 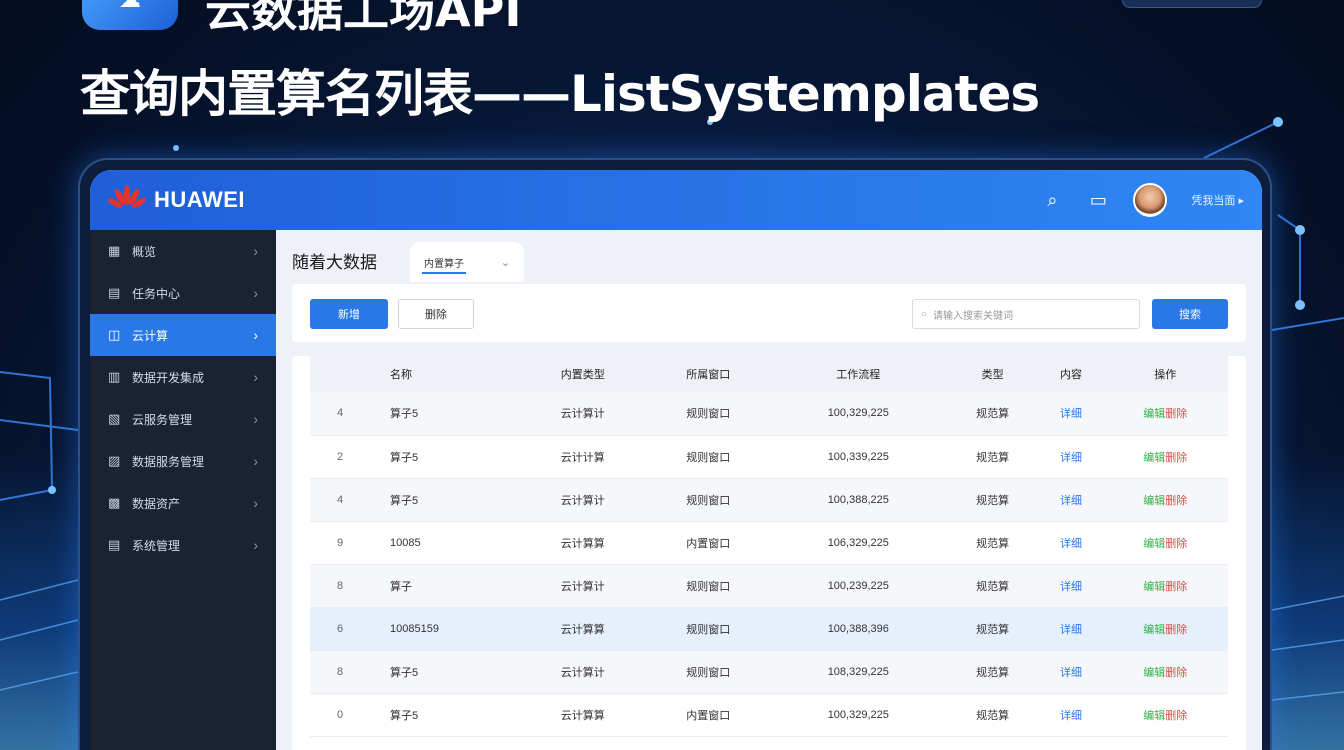 What do you see at coordinates (183, 377) in the screenshot?
I see `sidebar-item: ▥ 数据开发集成 ›` at bounding box center [183, 377].